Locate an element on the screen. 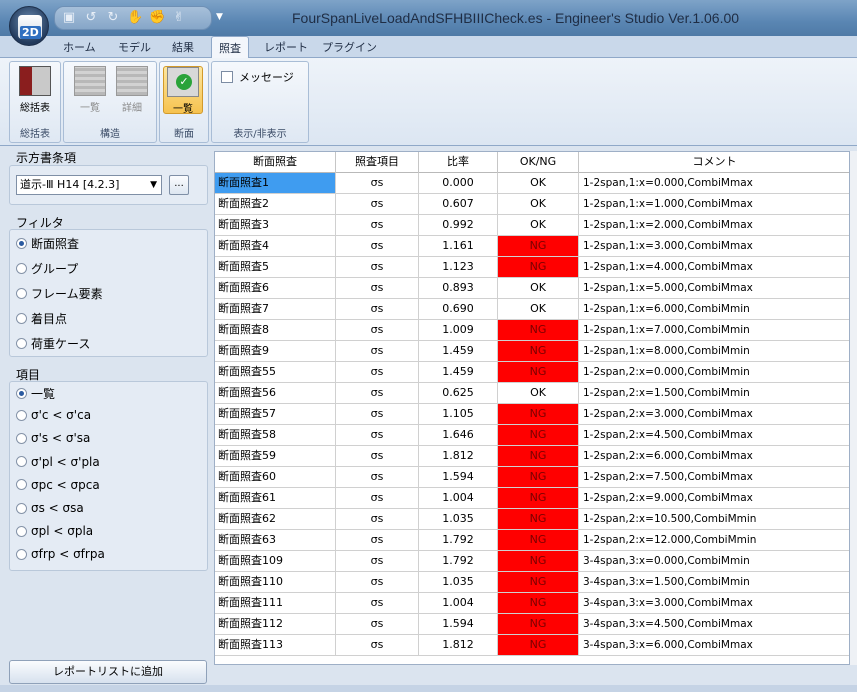  pan-icon: ✋ is located at coordinates (135, 18).